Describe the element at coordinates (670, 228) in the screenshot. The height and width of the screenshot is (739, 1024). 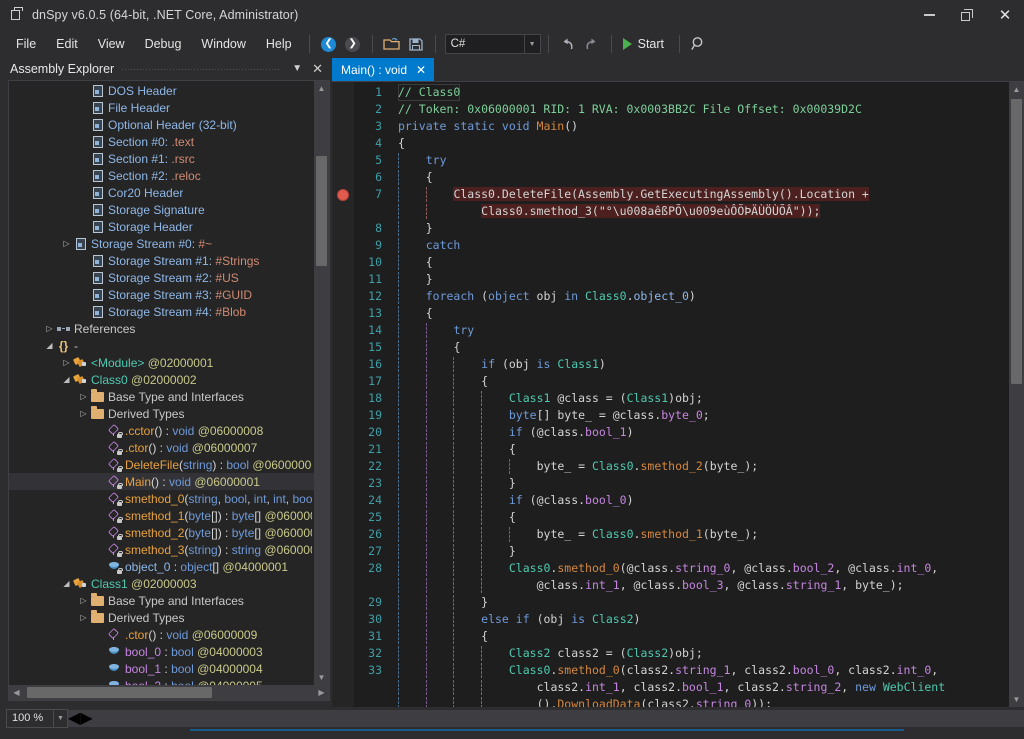
I see `code-line: 8}` at that location.